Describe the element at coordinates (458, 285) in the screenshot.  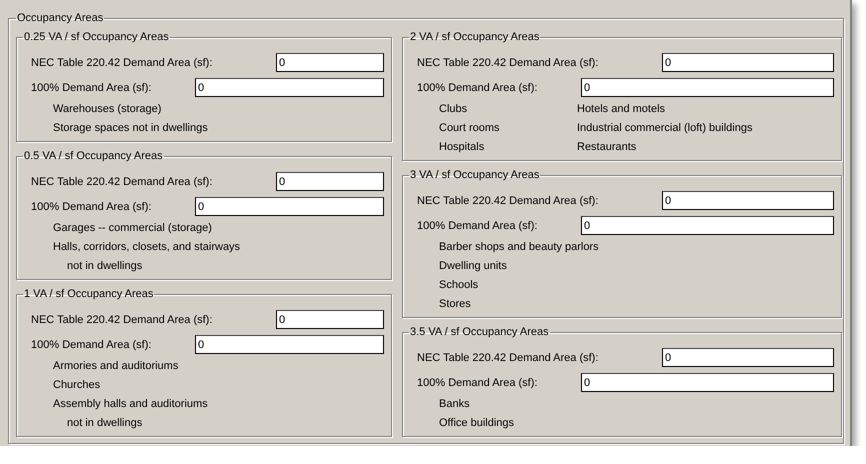
I see `occupancy-type: Schools` at that location.